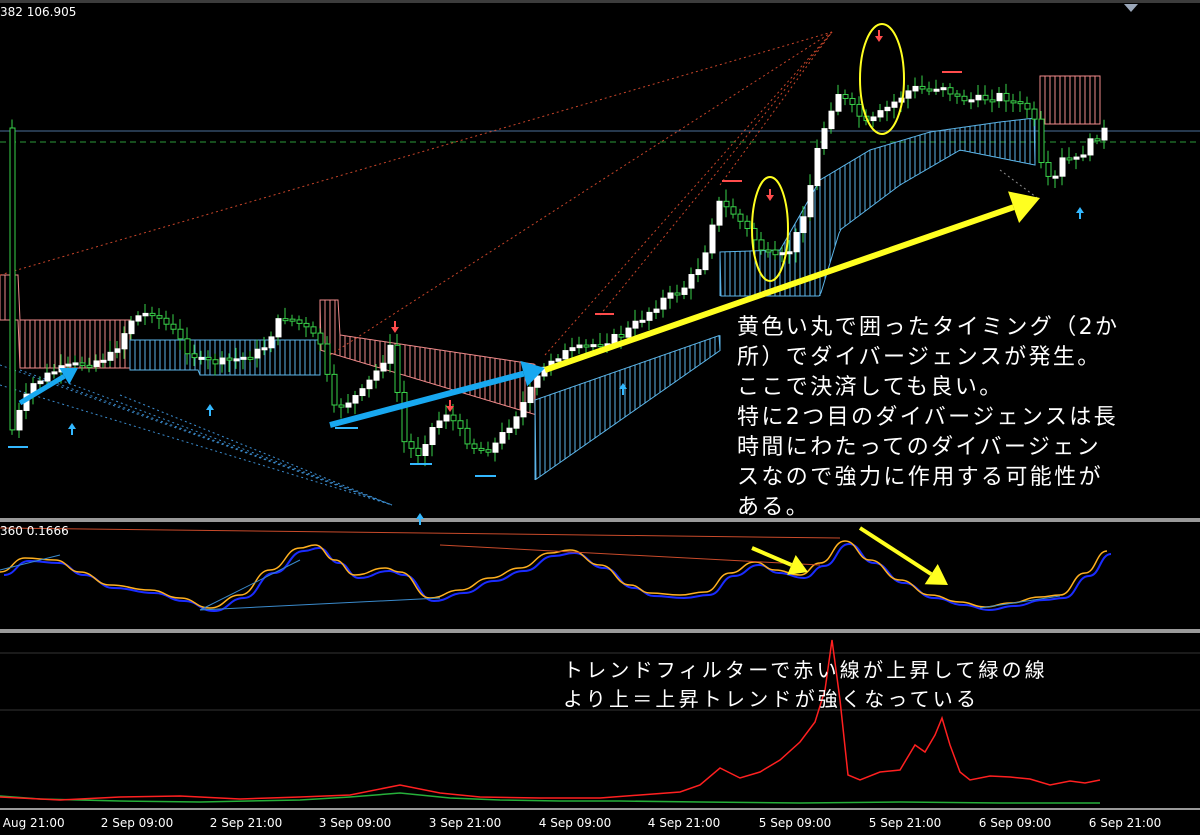 The width and height of the screenshot is (1200, 835). Describe the element at coordinates (870, 387) in the screenshot. I see `annotation-line: ここで決済しても良い。` at that location.